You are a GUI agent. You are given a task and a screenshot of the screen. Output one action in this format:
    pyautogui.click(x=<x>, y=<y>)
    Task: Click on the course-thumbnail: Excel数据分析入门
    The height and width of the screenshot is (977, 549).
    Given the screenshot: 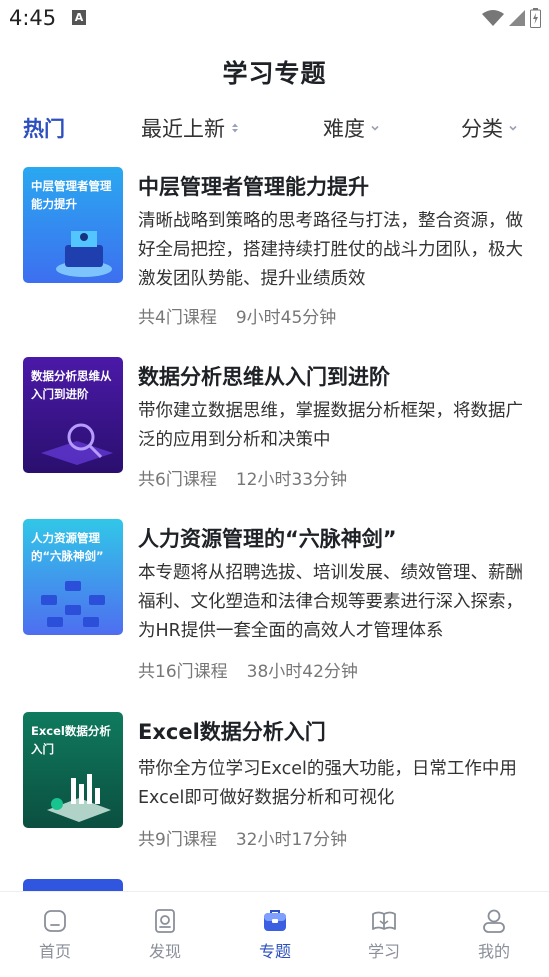 What is the action you would take?
    pyautogui.click(x=73, y=770)
    